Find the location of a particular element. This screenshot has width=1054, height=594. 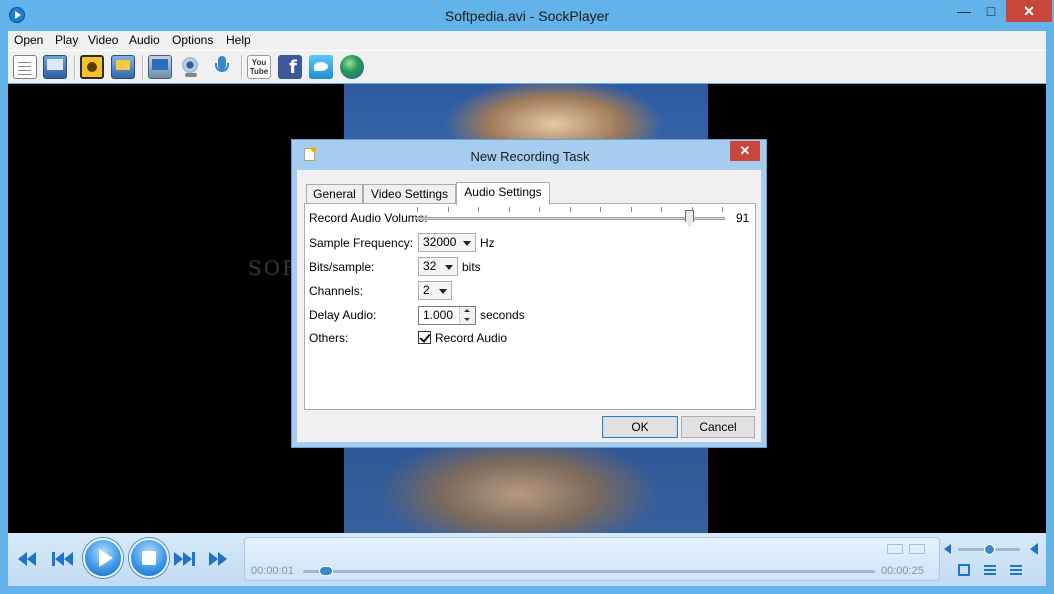

tab-general: General is located at coordinates (334, 194).